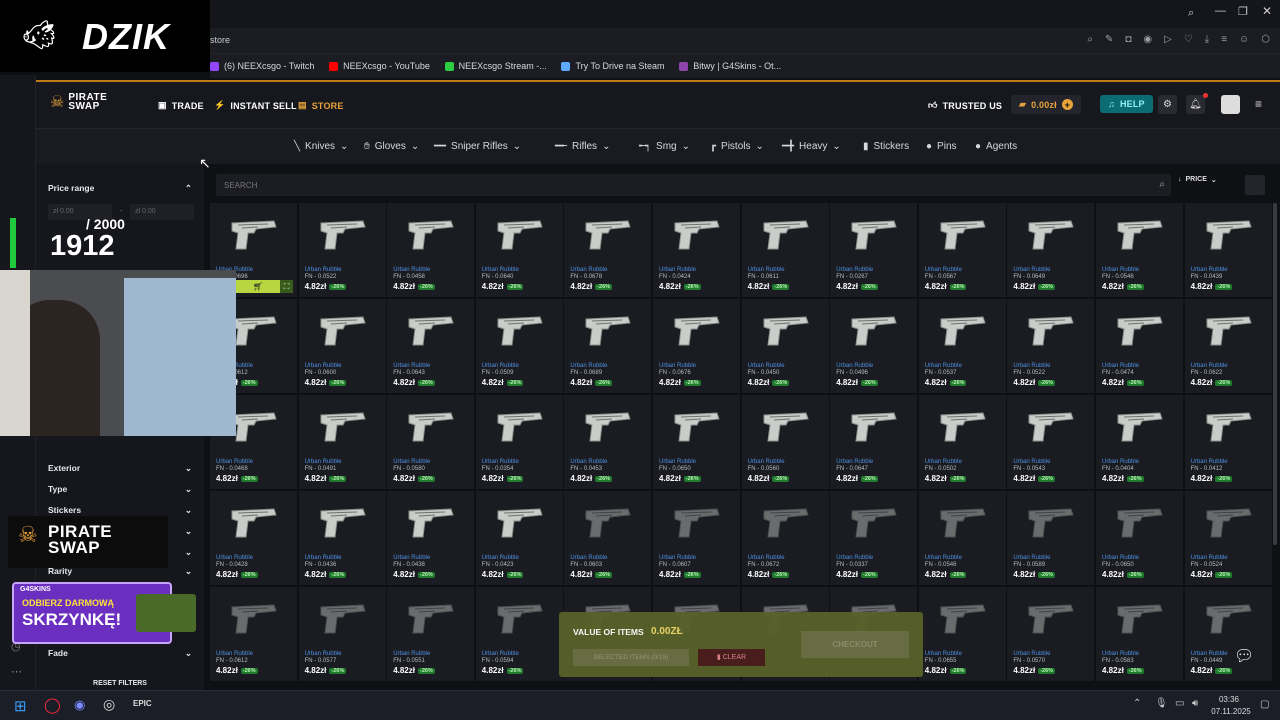  What do you see at coordinates (431, 250) in the screenshot?
I see `item-card: Urban Rubble FN - 0.0458 4.82zł -26%` at bounding box center [431, 250].